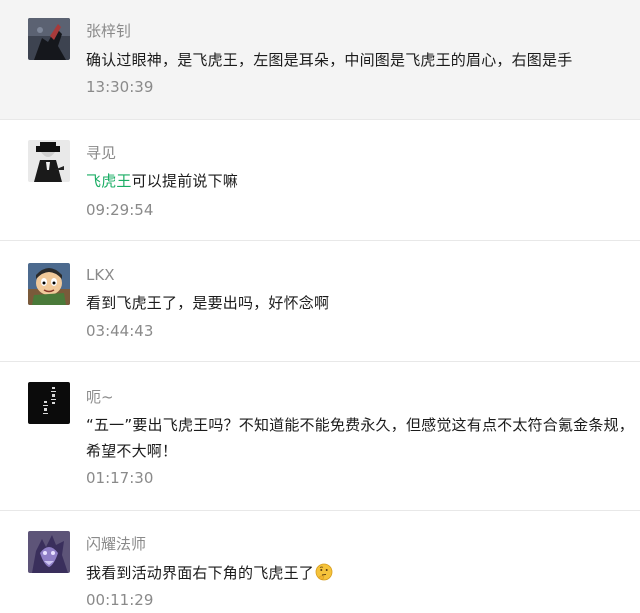 The height and width of the screenshot is (613, 640). I want to click on black-calligraphy-avatar, so click(49, 403).